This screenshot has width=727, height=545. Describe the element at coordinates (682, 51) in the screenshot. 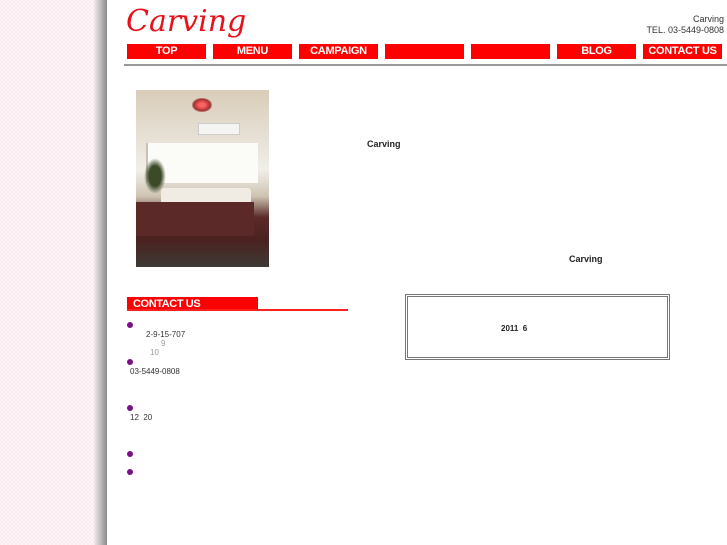

I see `nav-contact-us: CONTACT US` at that location.